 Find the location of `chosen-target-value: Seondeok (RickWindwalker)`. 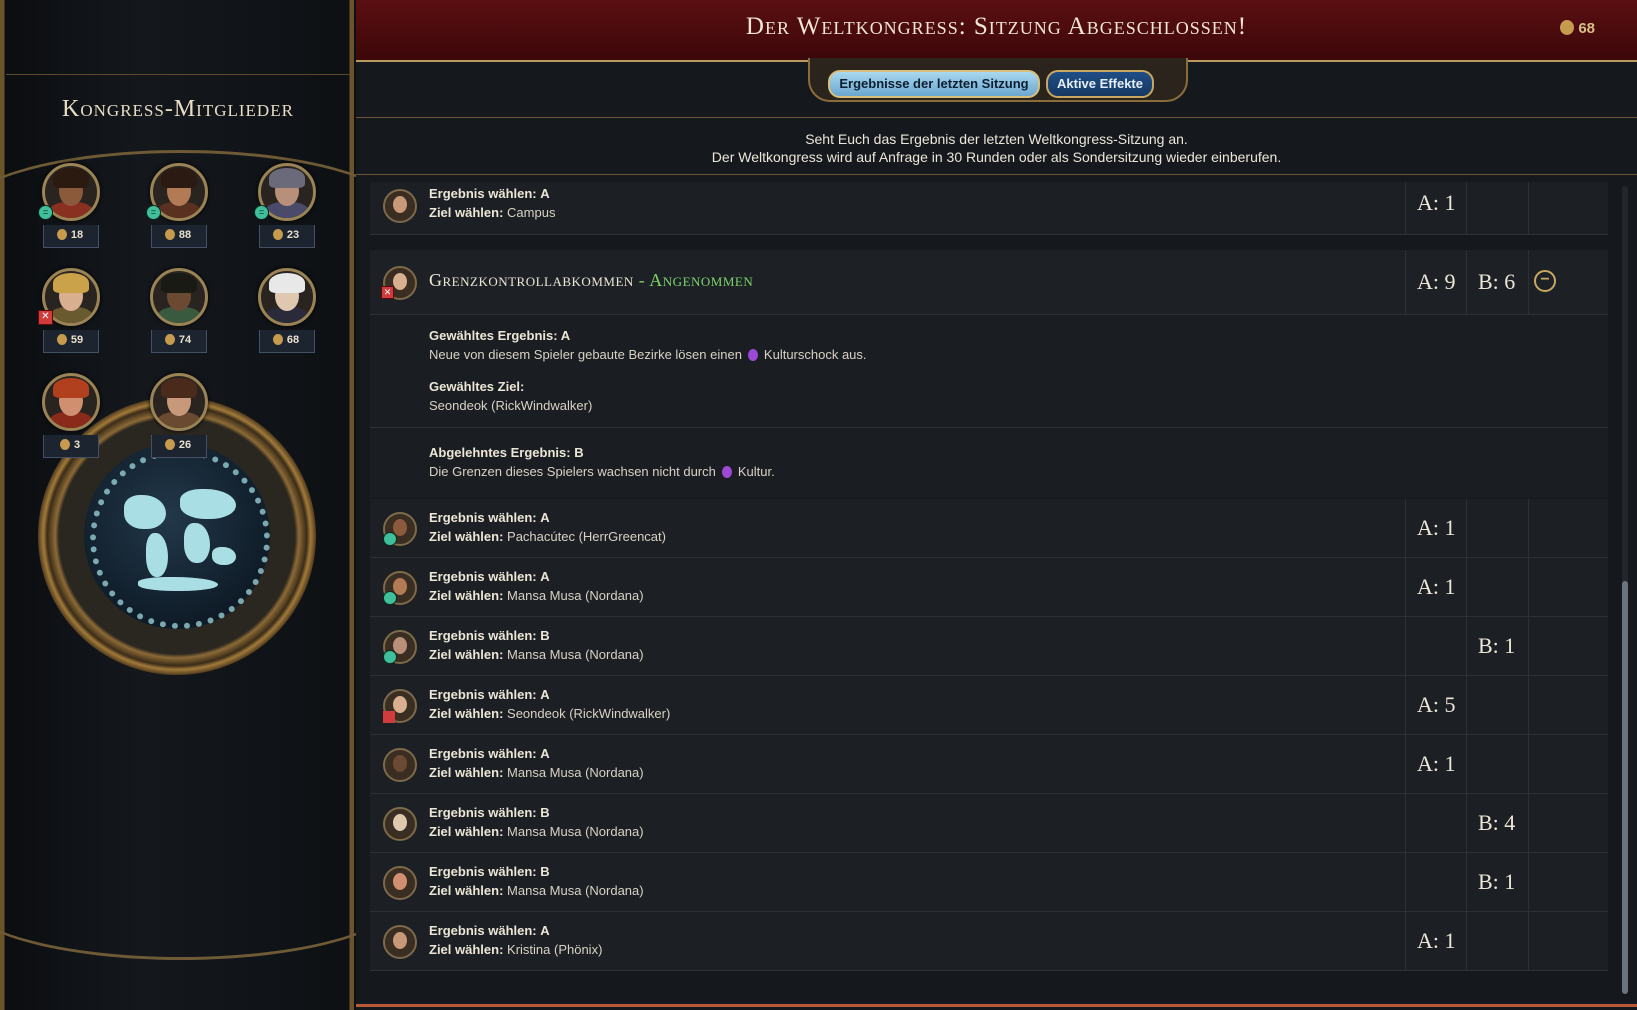

chosen-target-value: Seondeok (RickWindwalker) is located at coordinates (511, 405).